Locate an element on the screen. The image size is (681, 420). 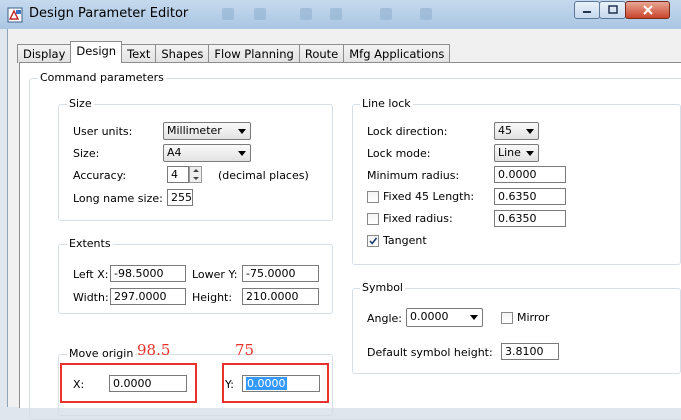
minimize-button is located at coordinates (587, 10).